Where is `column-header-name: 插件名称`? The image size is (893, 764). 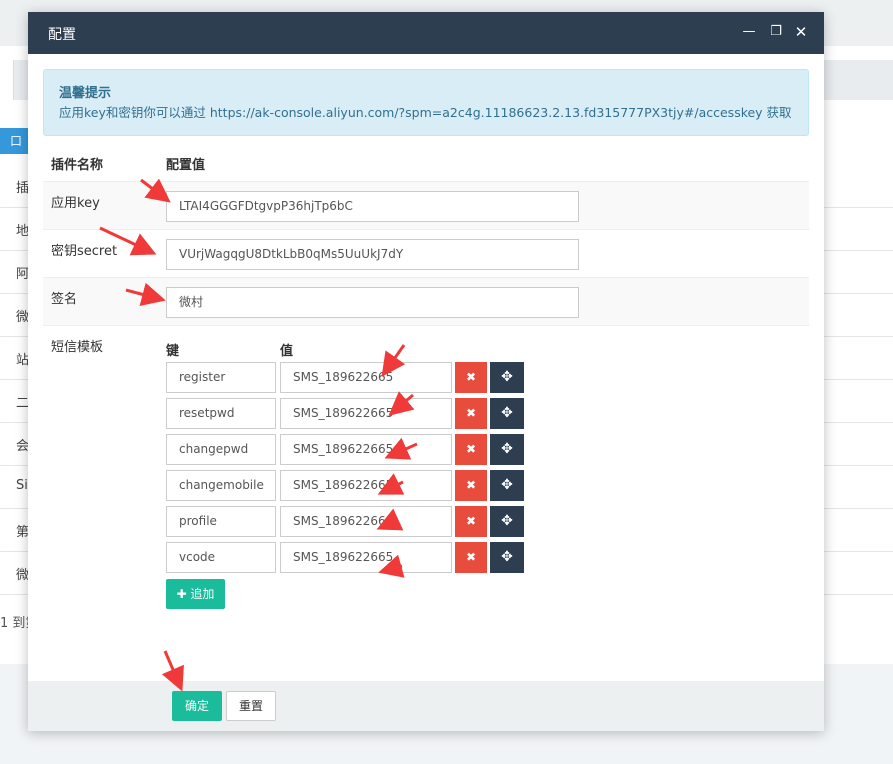 column-header-name: 插件名称 is located at coordinates (77, 165).